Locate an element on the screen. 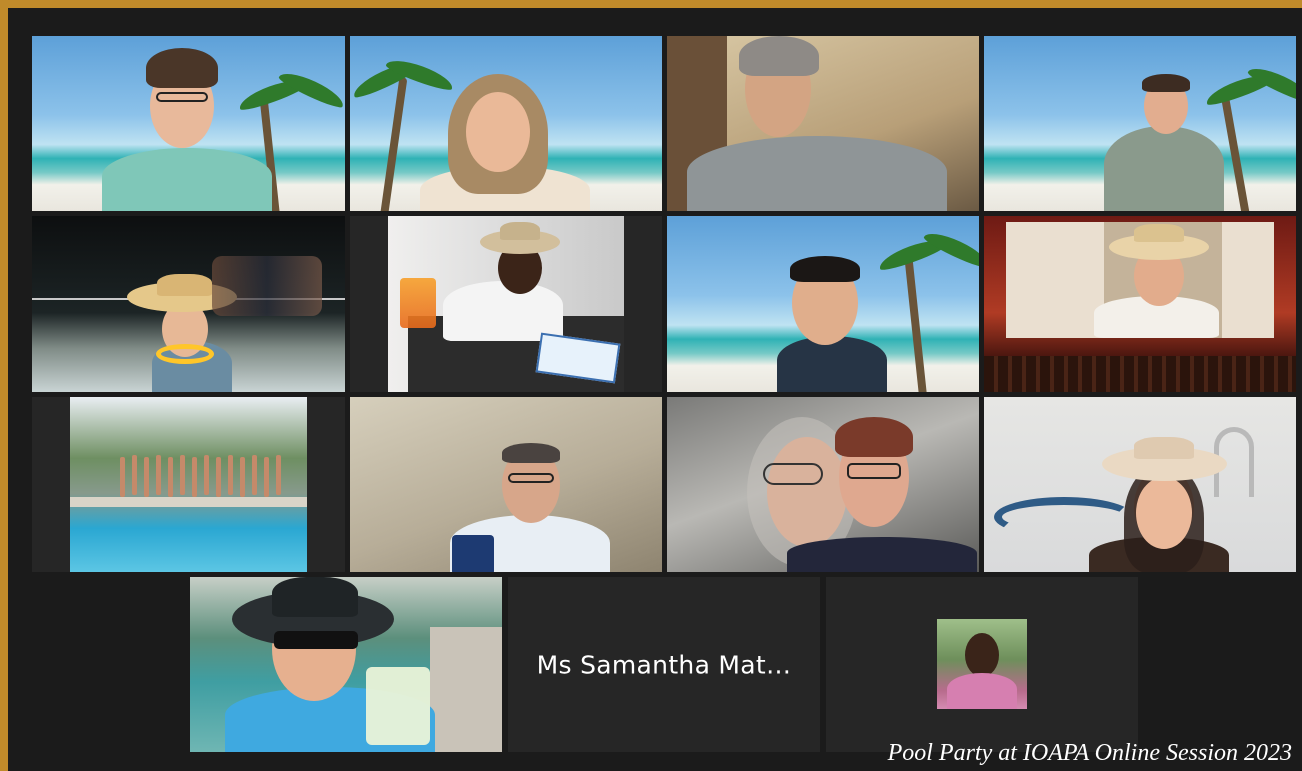 Image resolution: width=1302 pixels, height=771 pixels. participant-avatar is located at coordinates (982, 664).